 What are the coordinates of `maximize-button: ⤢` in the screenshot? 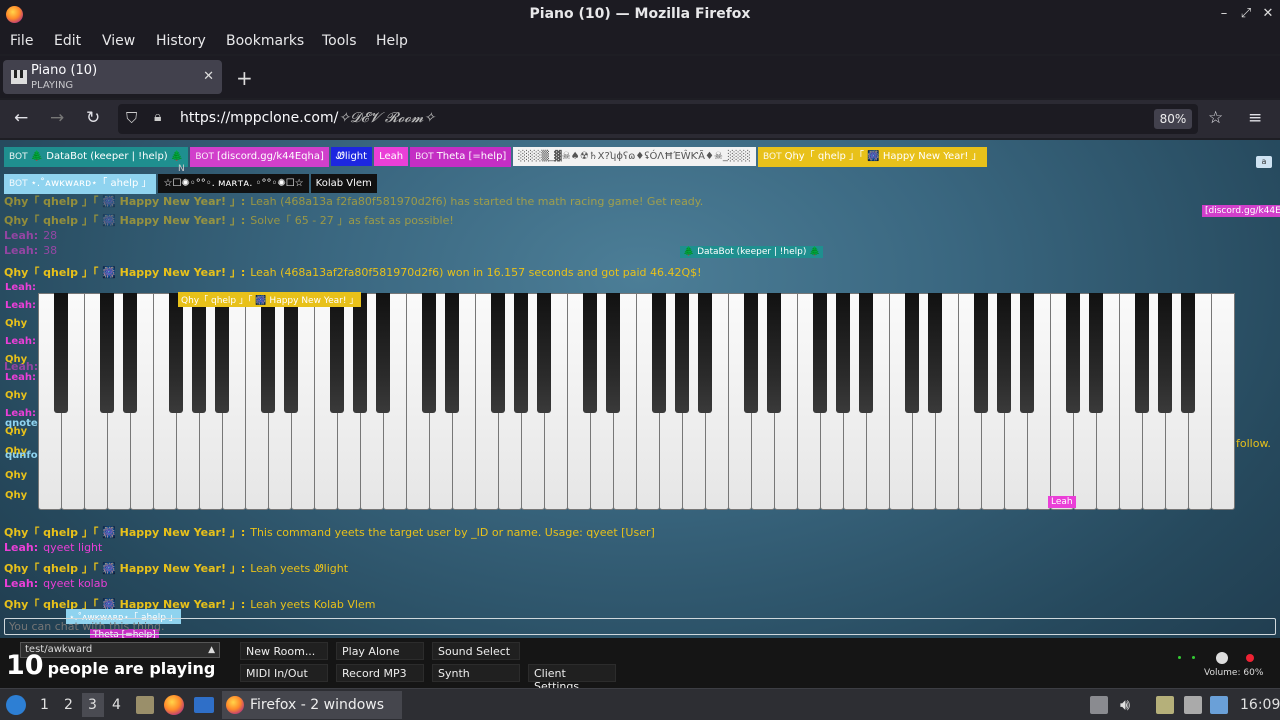 It's located at (1246, 13).